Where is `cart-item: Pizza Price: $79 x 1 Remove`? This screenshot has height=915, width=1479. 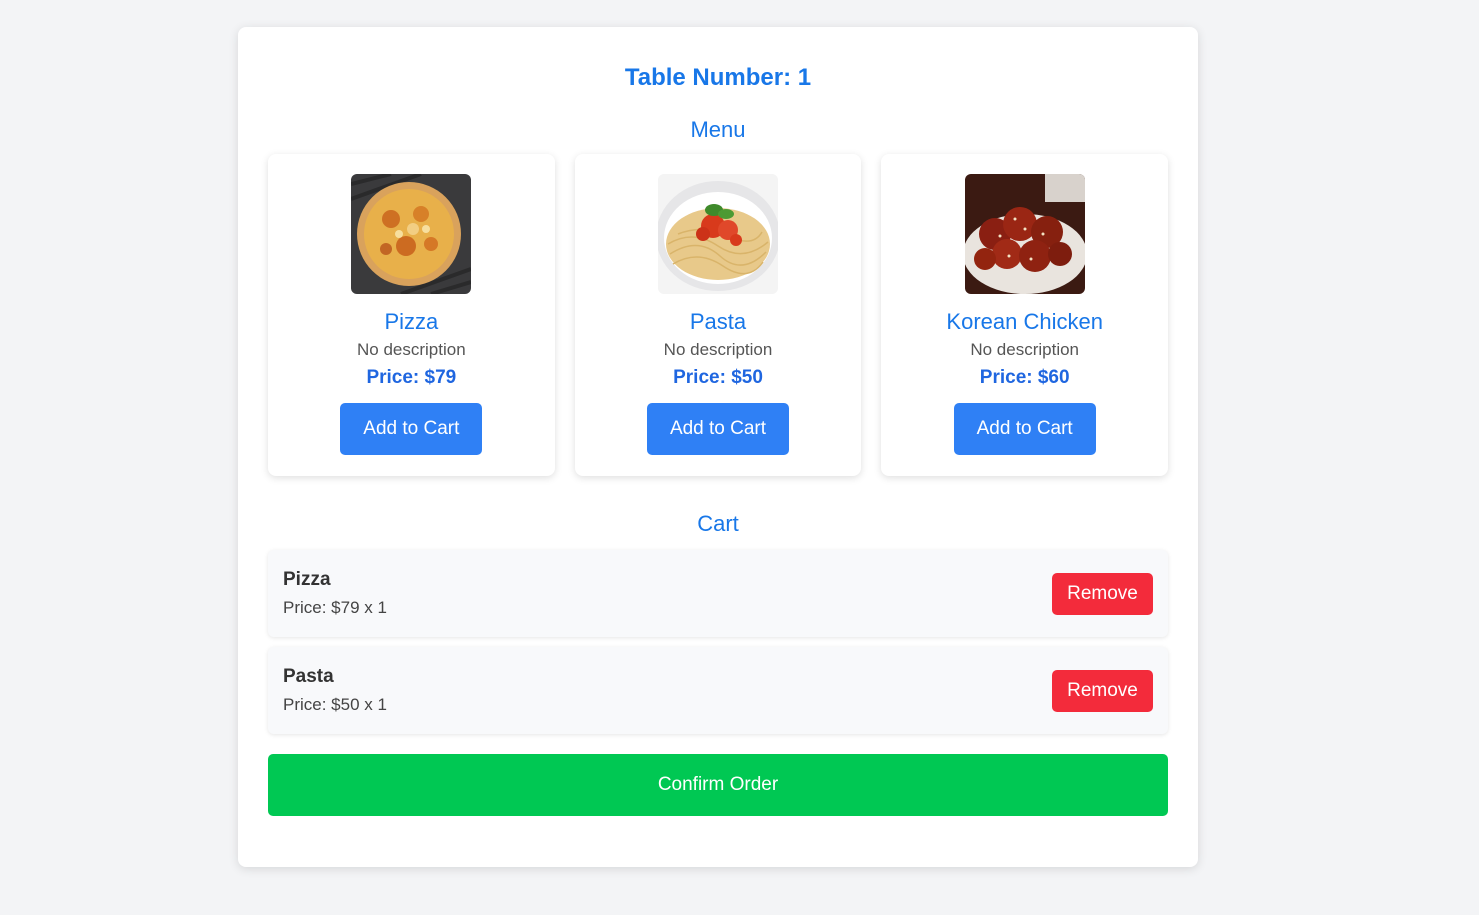 cart-item: Pizza Price: $79 x 1 Remove is located at coordinates (718, 593).